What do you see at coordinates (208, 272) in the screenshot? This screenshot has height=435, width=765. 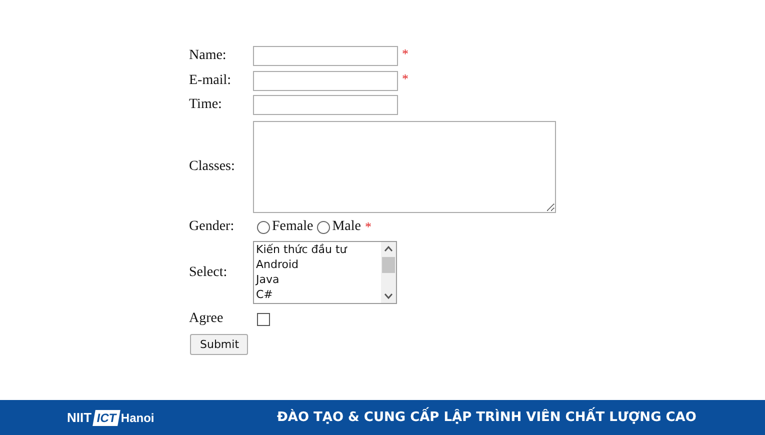 I see `field-label: Select:` at bounding box center [208, 272].